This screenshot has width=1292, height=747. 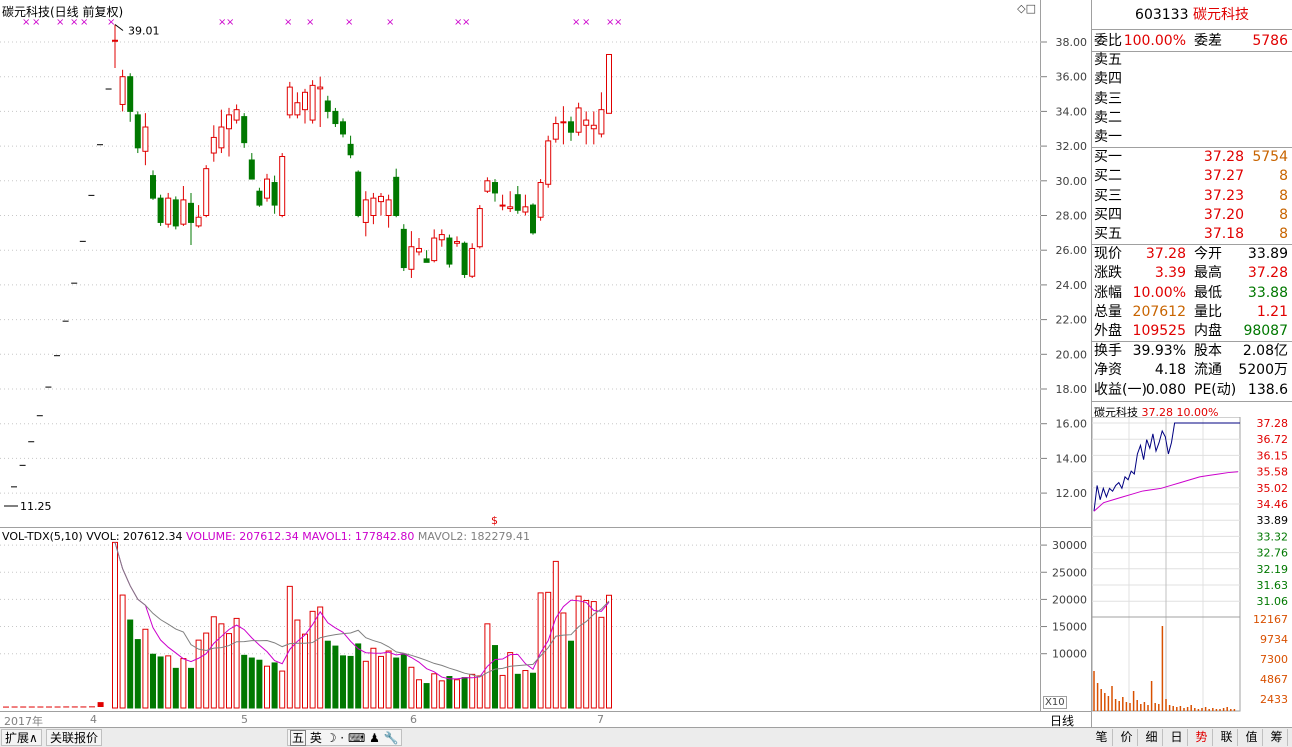 I want to click on stat-row: 收益(一) 0.080 PE(动) 138.6, so click(x=1192, y=390).